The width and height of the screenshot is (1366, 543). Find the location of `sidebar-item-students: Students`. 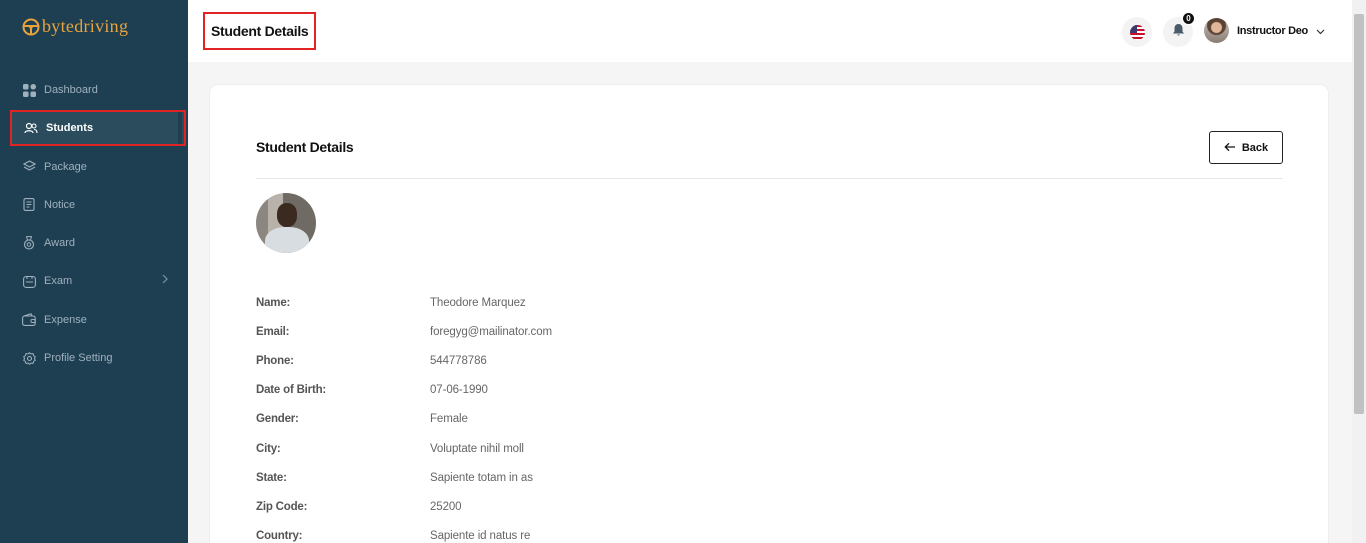

sidebar-item-students: Students is located at coordinates (98, 128).